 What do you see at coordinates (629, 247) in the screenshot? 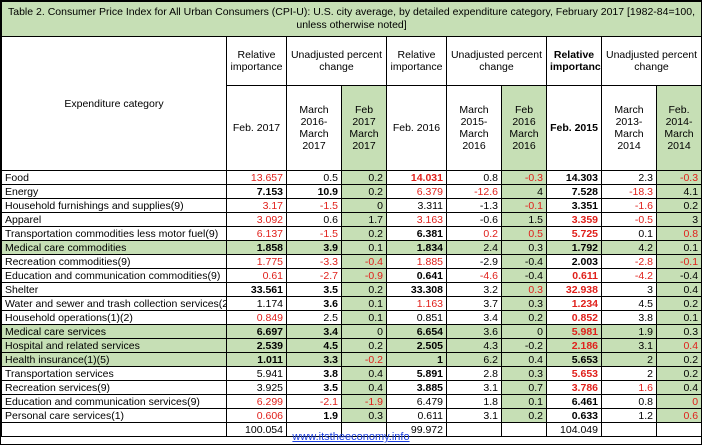
I see `value-cell: 4.2` at bounding box center [629, 247].